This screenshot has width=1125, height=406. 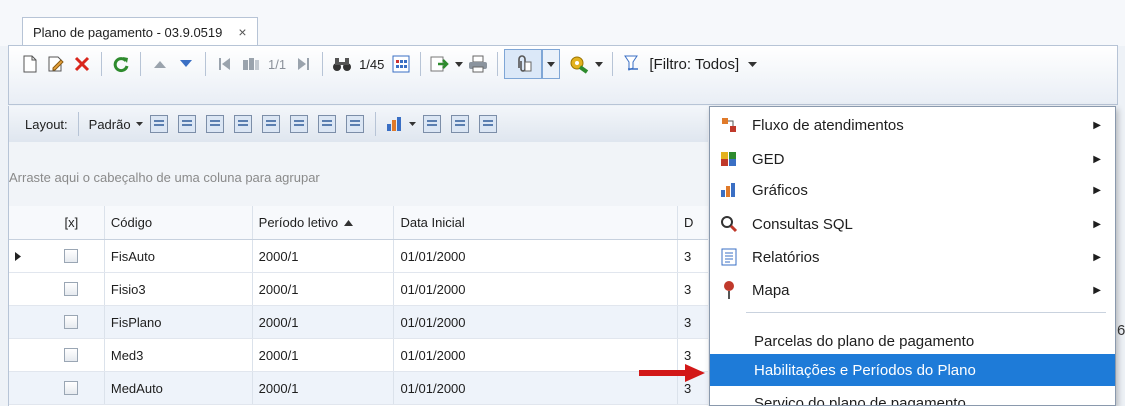 I want to click on menu-item-label: Gráficos, so click(x=780, y=190).